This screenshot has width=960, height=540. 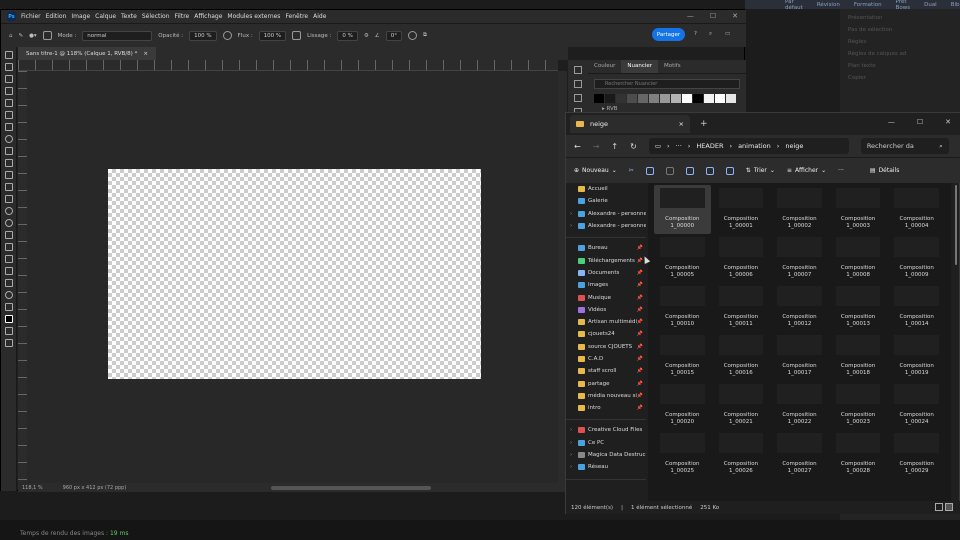 I want to click on nav-item: Creative Cloud Files, so click(x=606, y=430).